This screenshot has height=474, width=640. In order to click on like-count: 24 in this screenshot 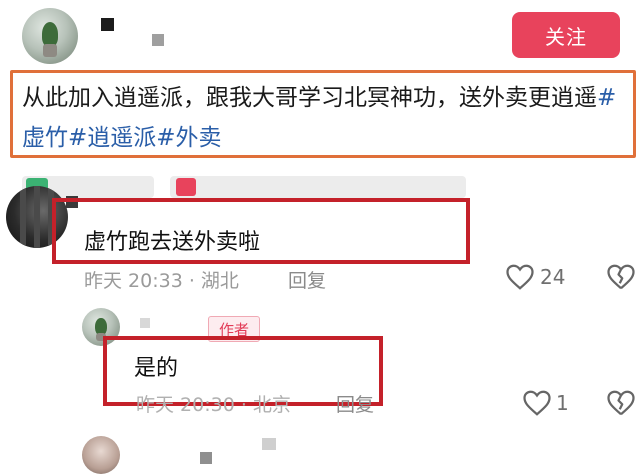, I will do `click(553, 277)`.